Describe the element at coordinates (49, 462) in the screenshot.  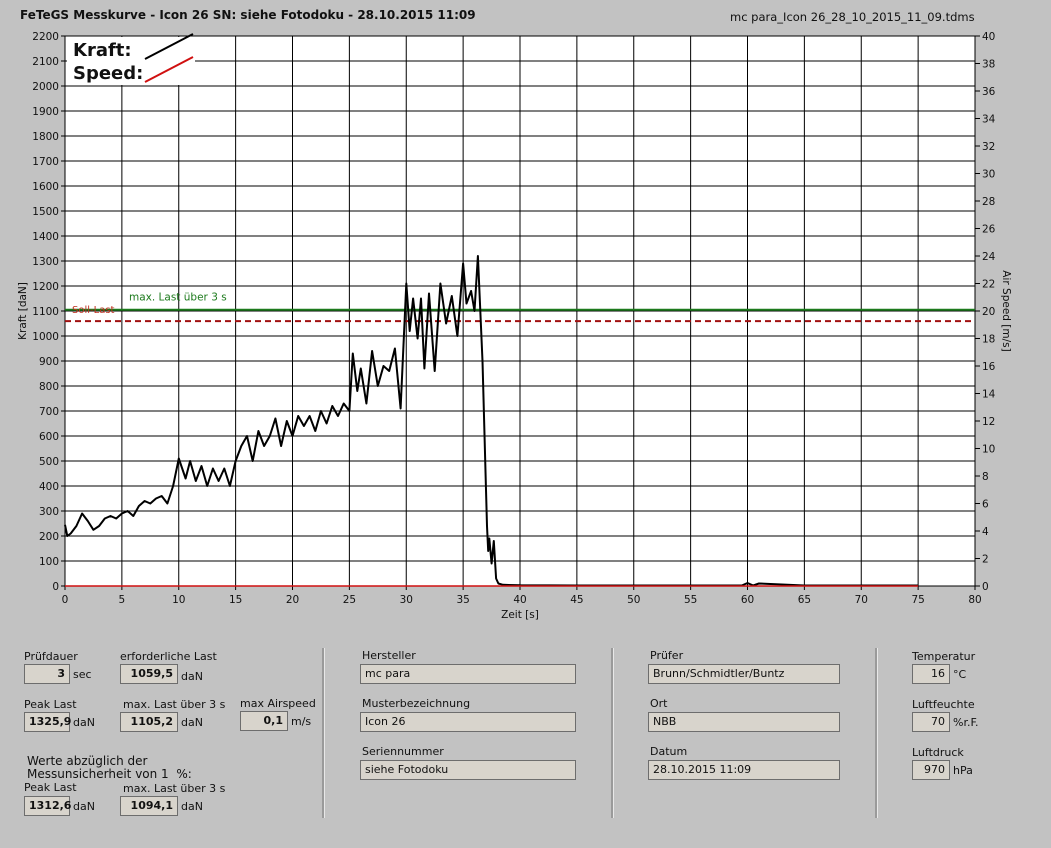
I see `y-tick-label: 500` at that location.